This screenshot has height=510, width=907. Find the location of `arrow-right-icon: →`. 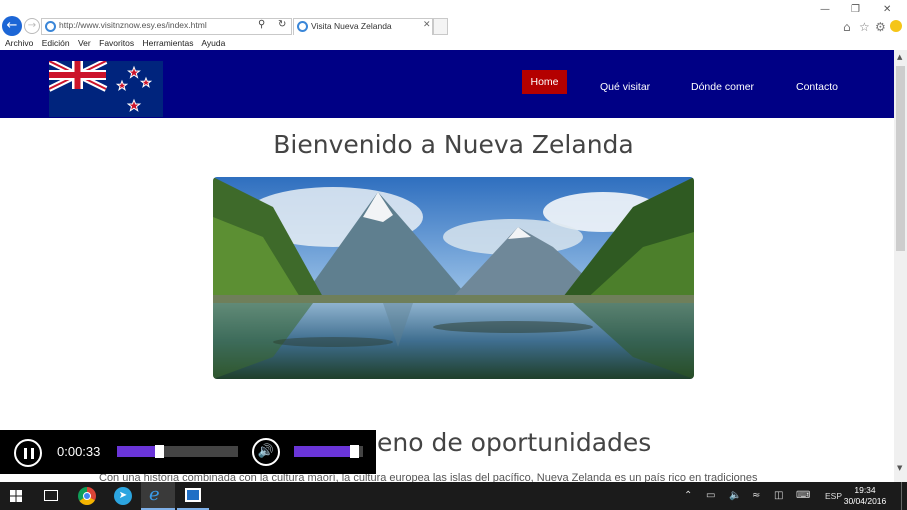

arrow-right-icon: → is located at coordinates (32, 25).